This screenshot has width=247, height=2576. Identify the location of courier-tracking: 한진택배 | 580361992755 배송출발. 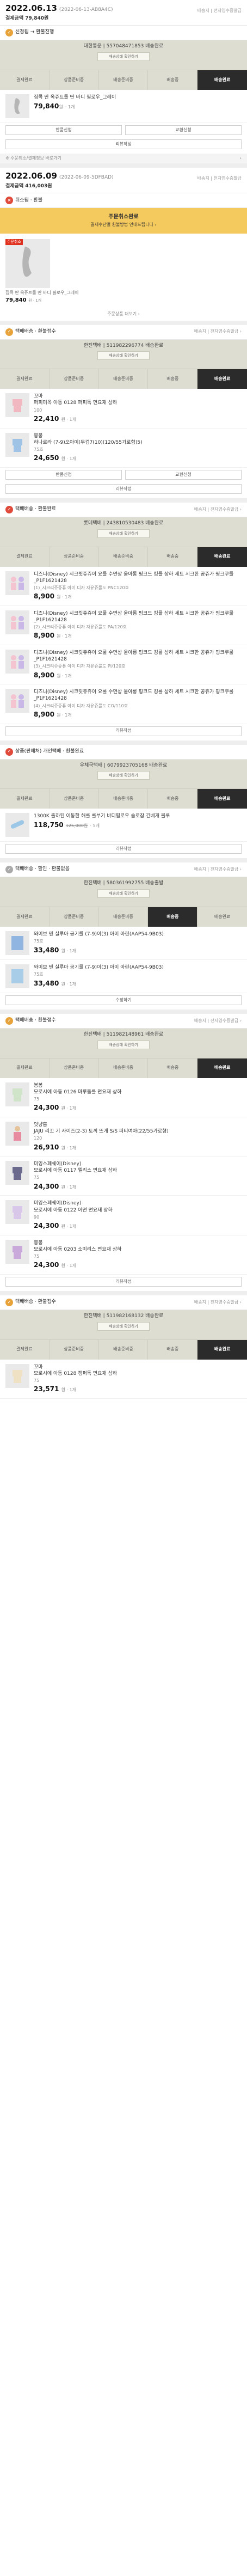
(123, 883).